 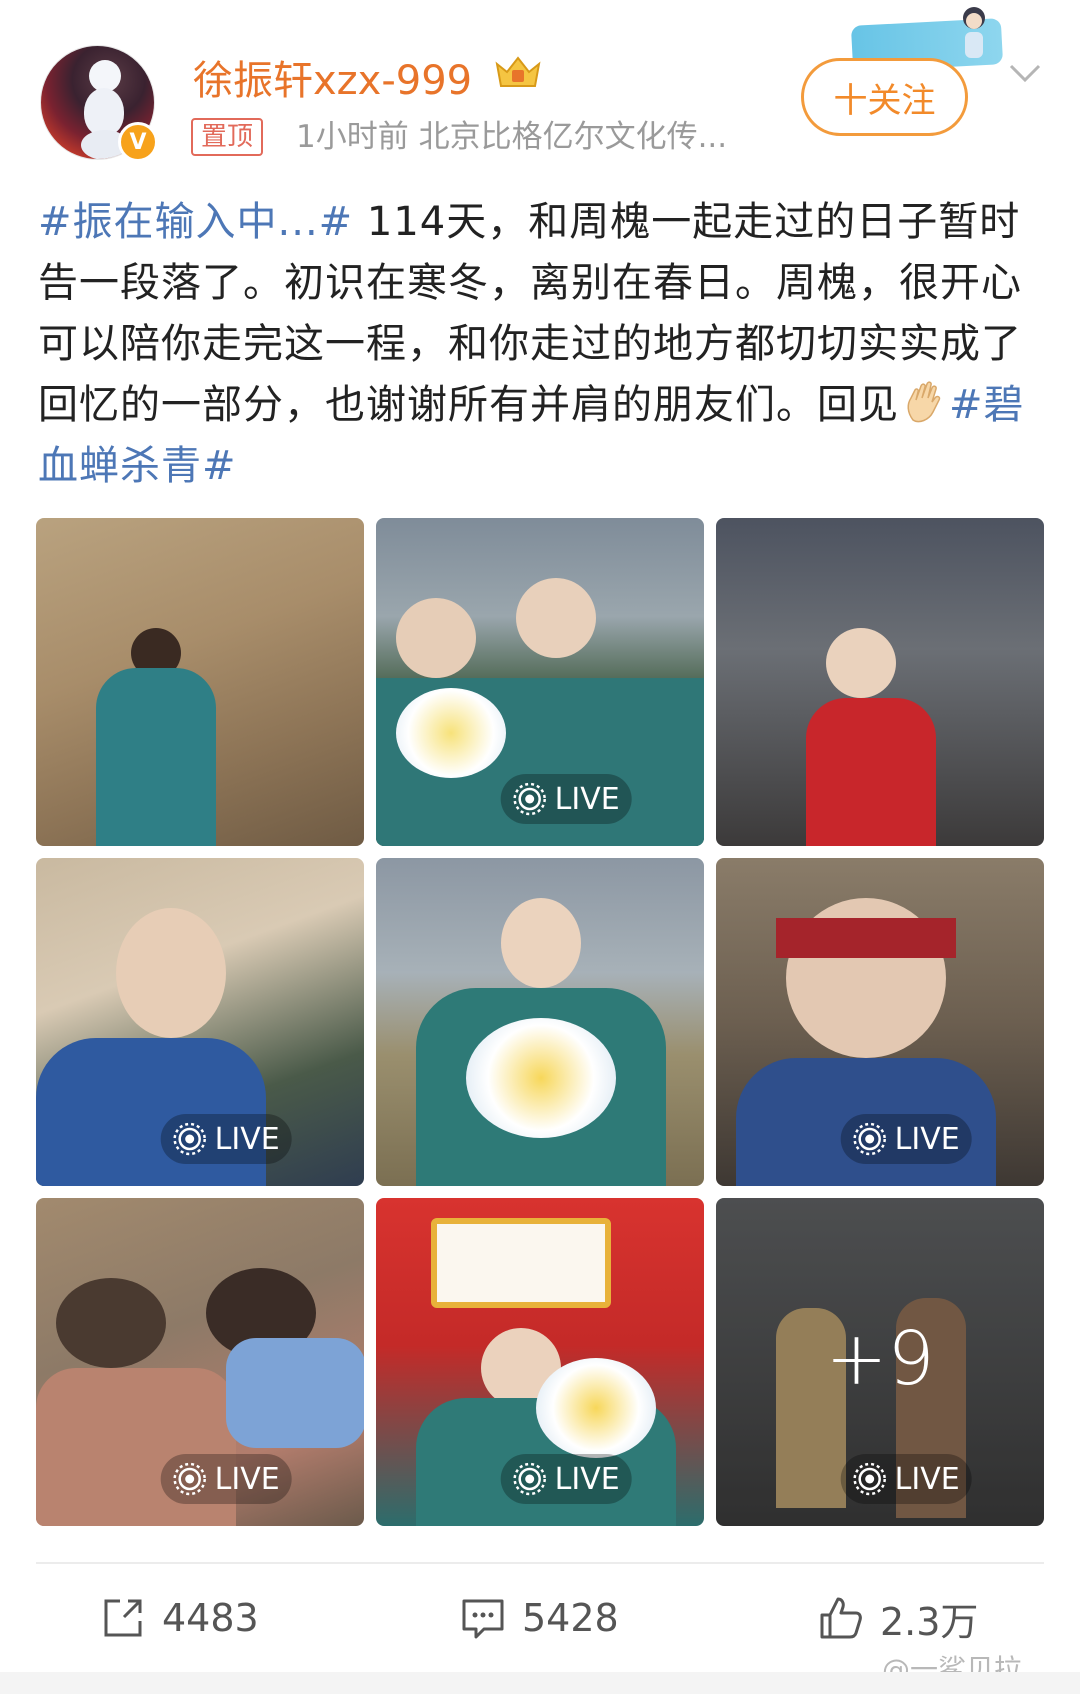 What do you see at coordinates (104, 112) in the screenshot?
I see `avatar-snowman-body` at bounding box center [104, 112].